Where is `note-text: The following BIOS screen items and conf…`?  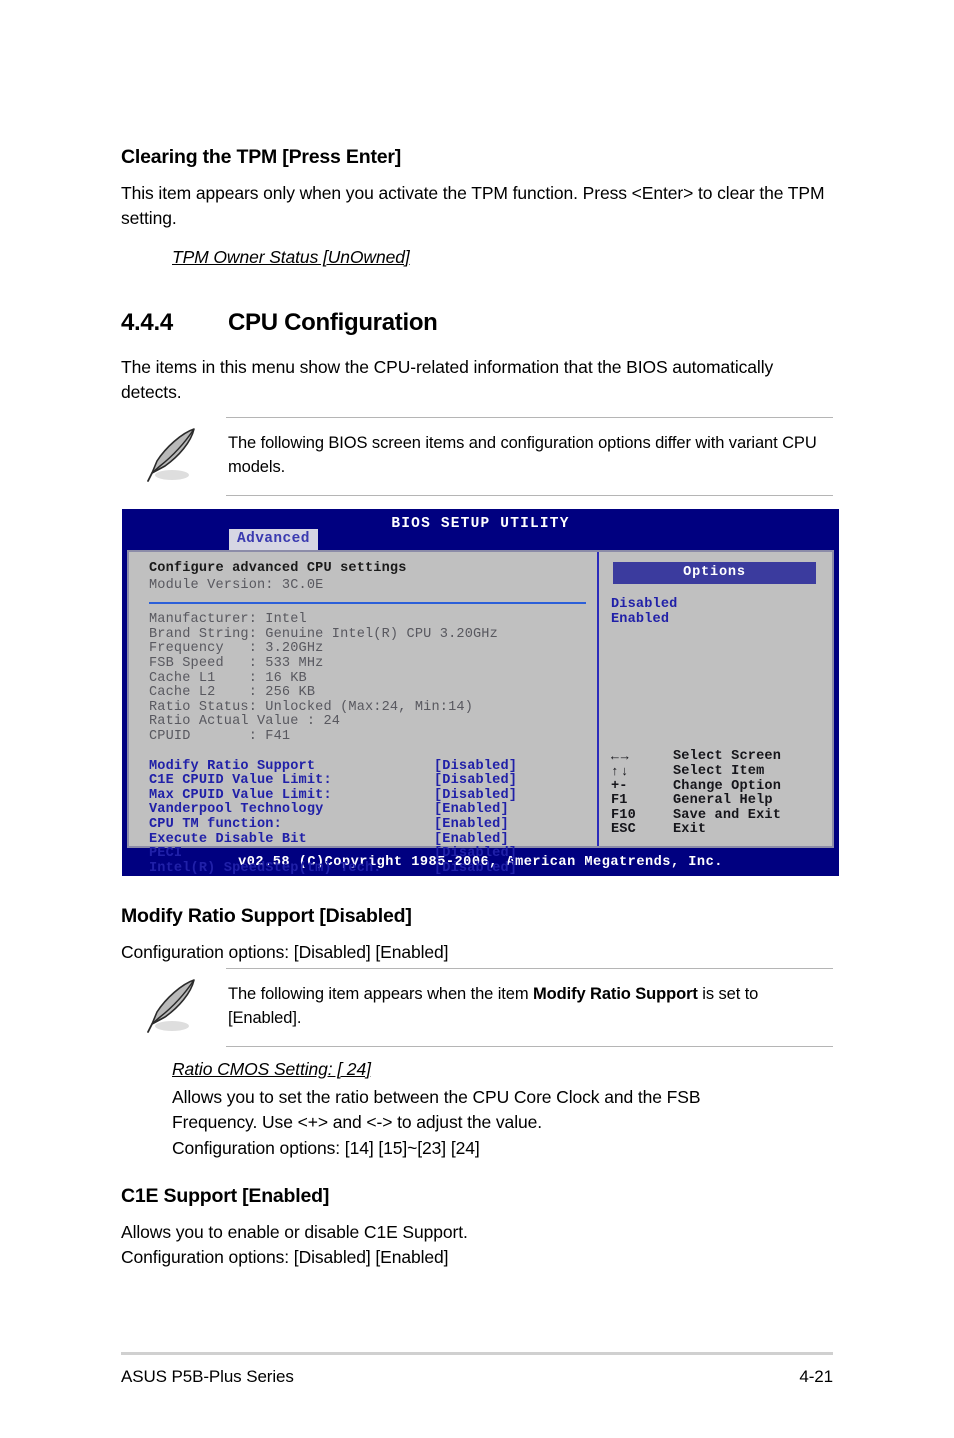 note-text: The following BIOS screen items and conf… is located at coordinates (522, 455).